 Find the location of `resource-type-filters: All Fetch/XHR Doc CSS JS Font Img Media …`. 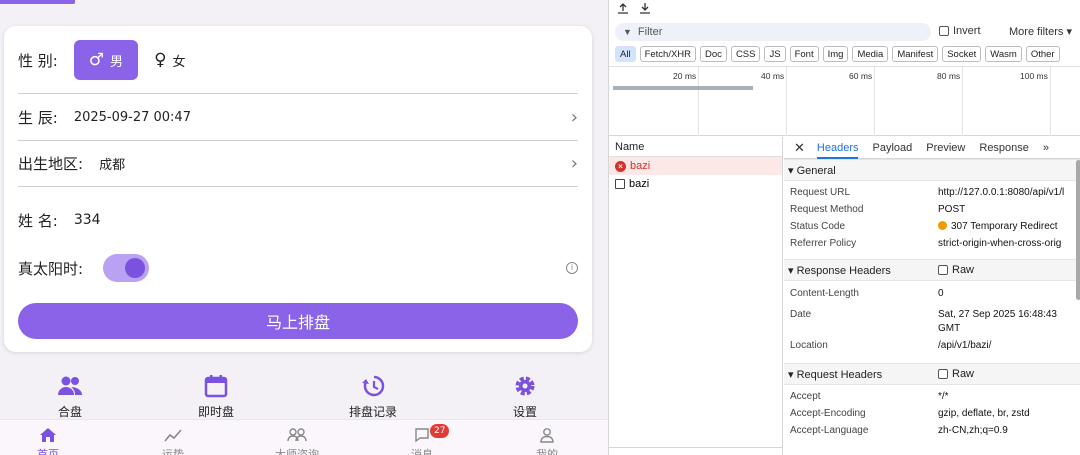

resource-type-filters: All Fetch/XHR Doc CSS JS Font Img Media … is located at coordinates (837, 54).